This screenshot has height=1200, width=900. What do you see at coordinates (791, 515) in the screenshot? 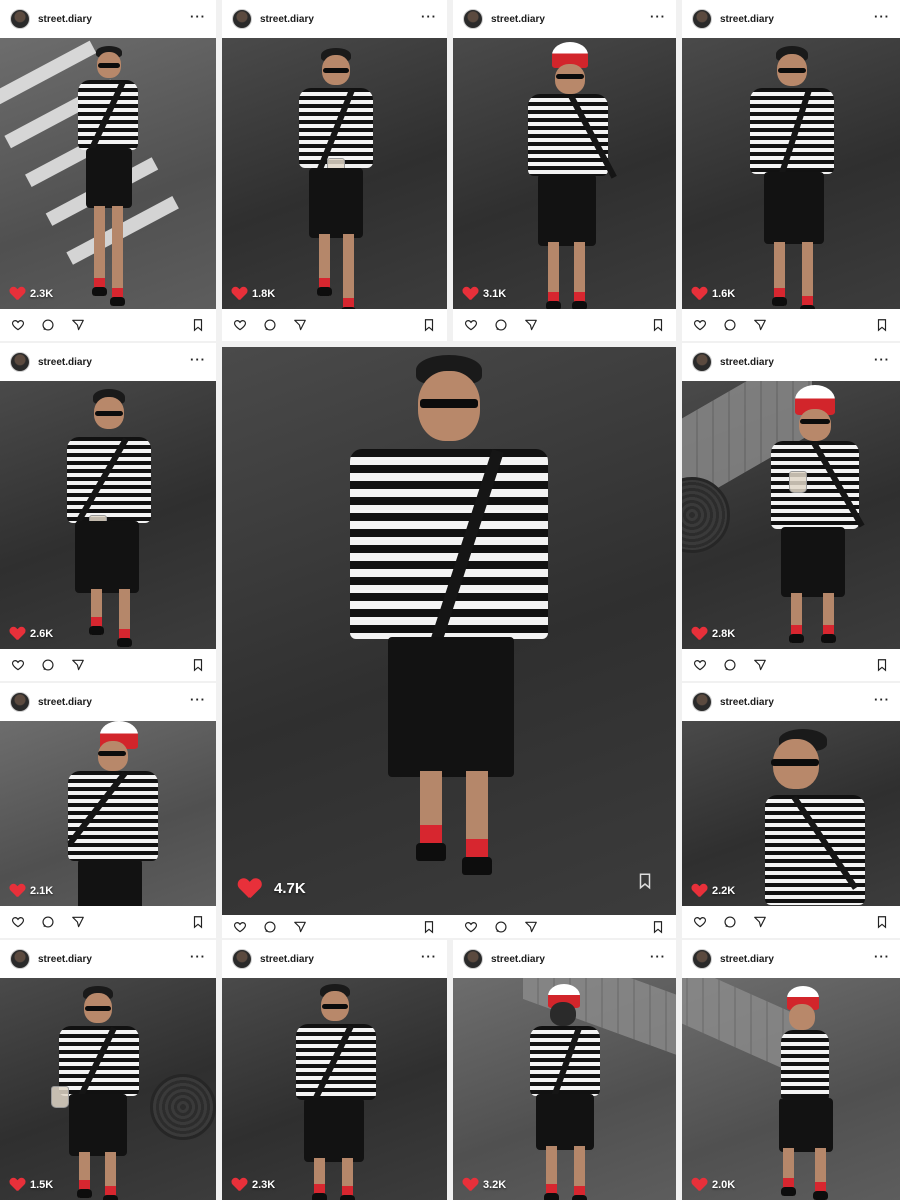
I see `post-photo: 2.8K` at bounding box center [791, 515].